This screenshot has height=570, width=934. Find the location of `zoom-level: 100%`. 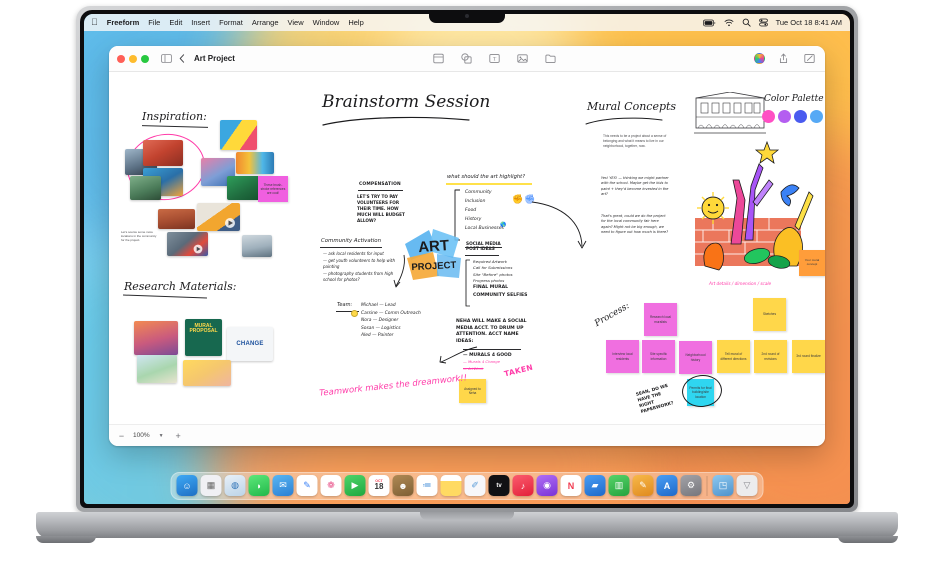

zoom-level: 100% is located at coordinates (141, 435).